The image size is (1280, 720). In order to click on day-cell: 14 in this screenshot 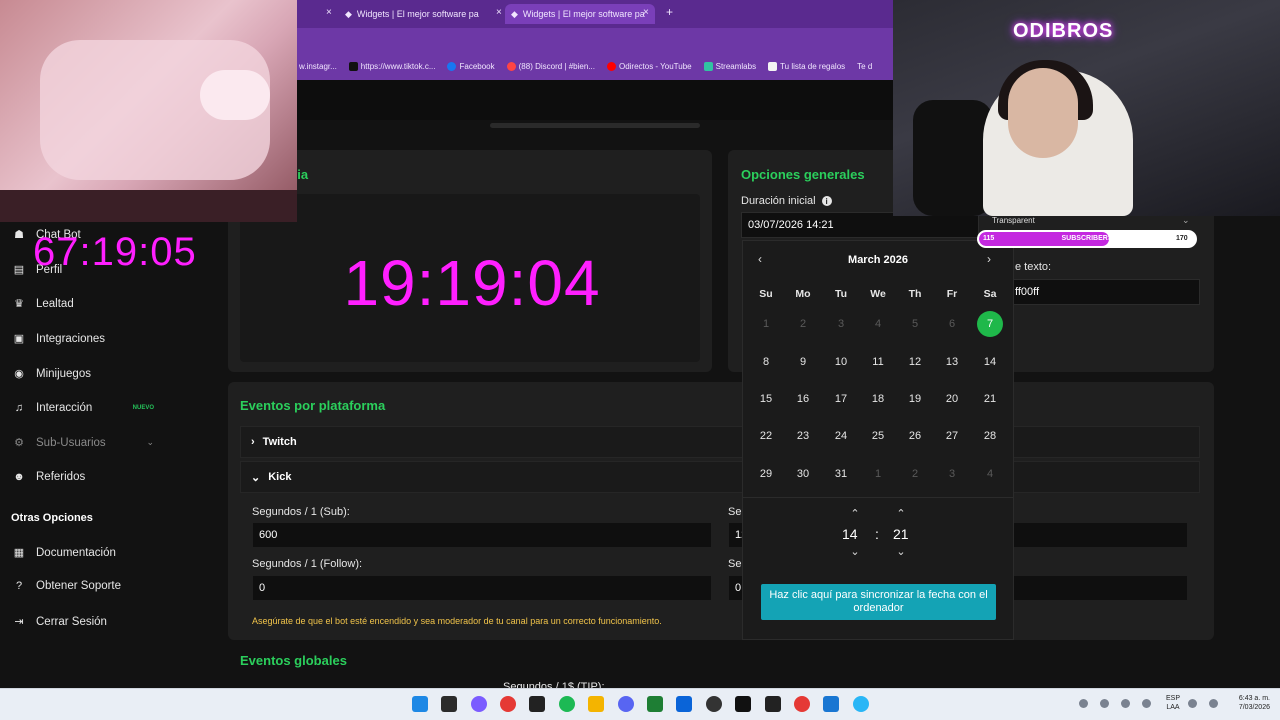, I will do `click(990, 362)`.